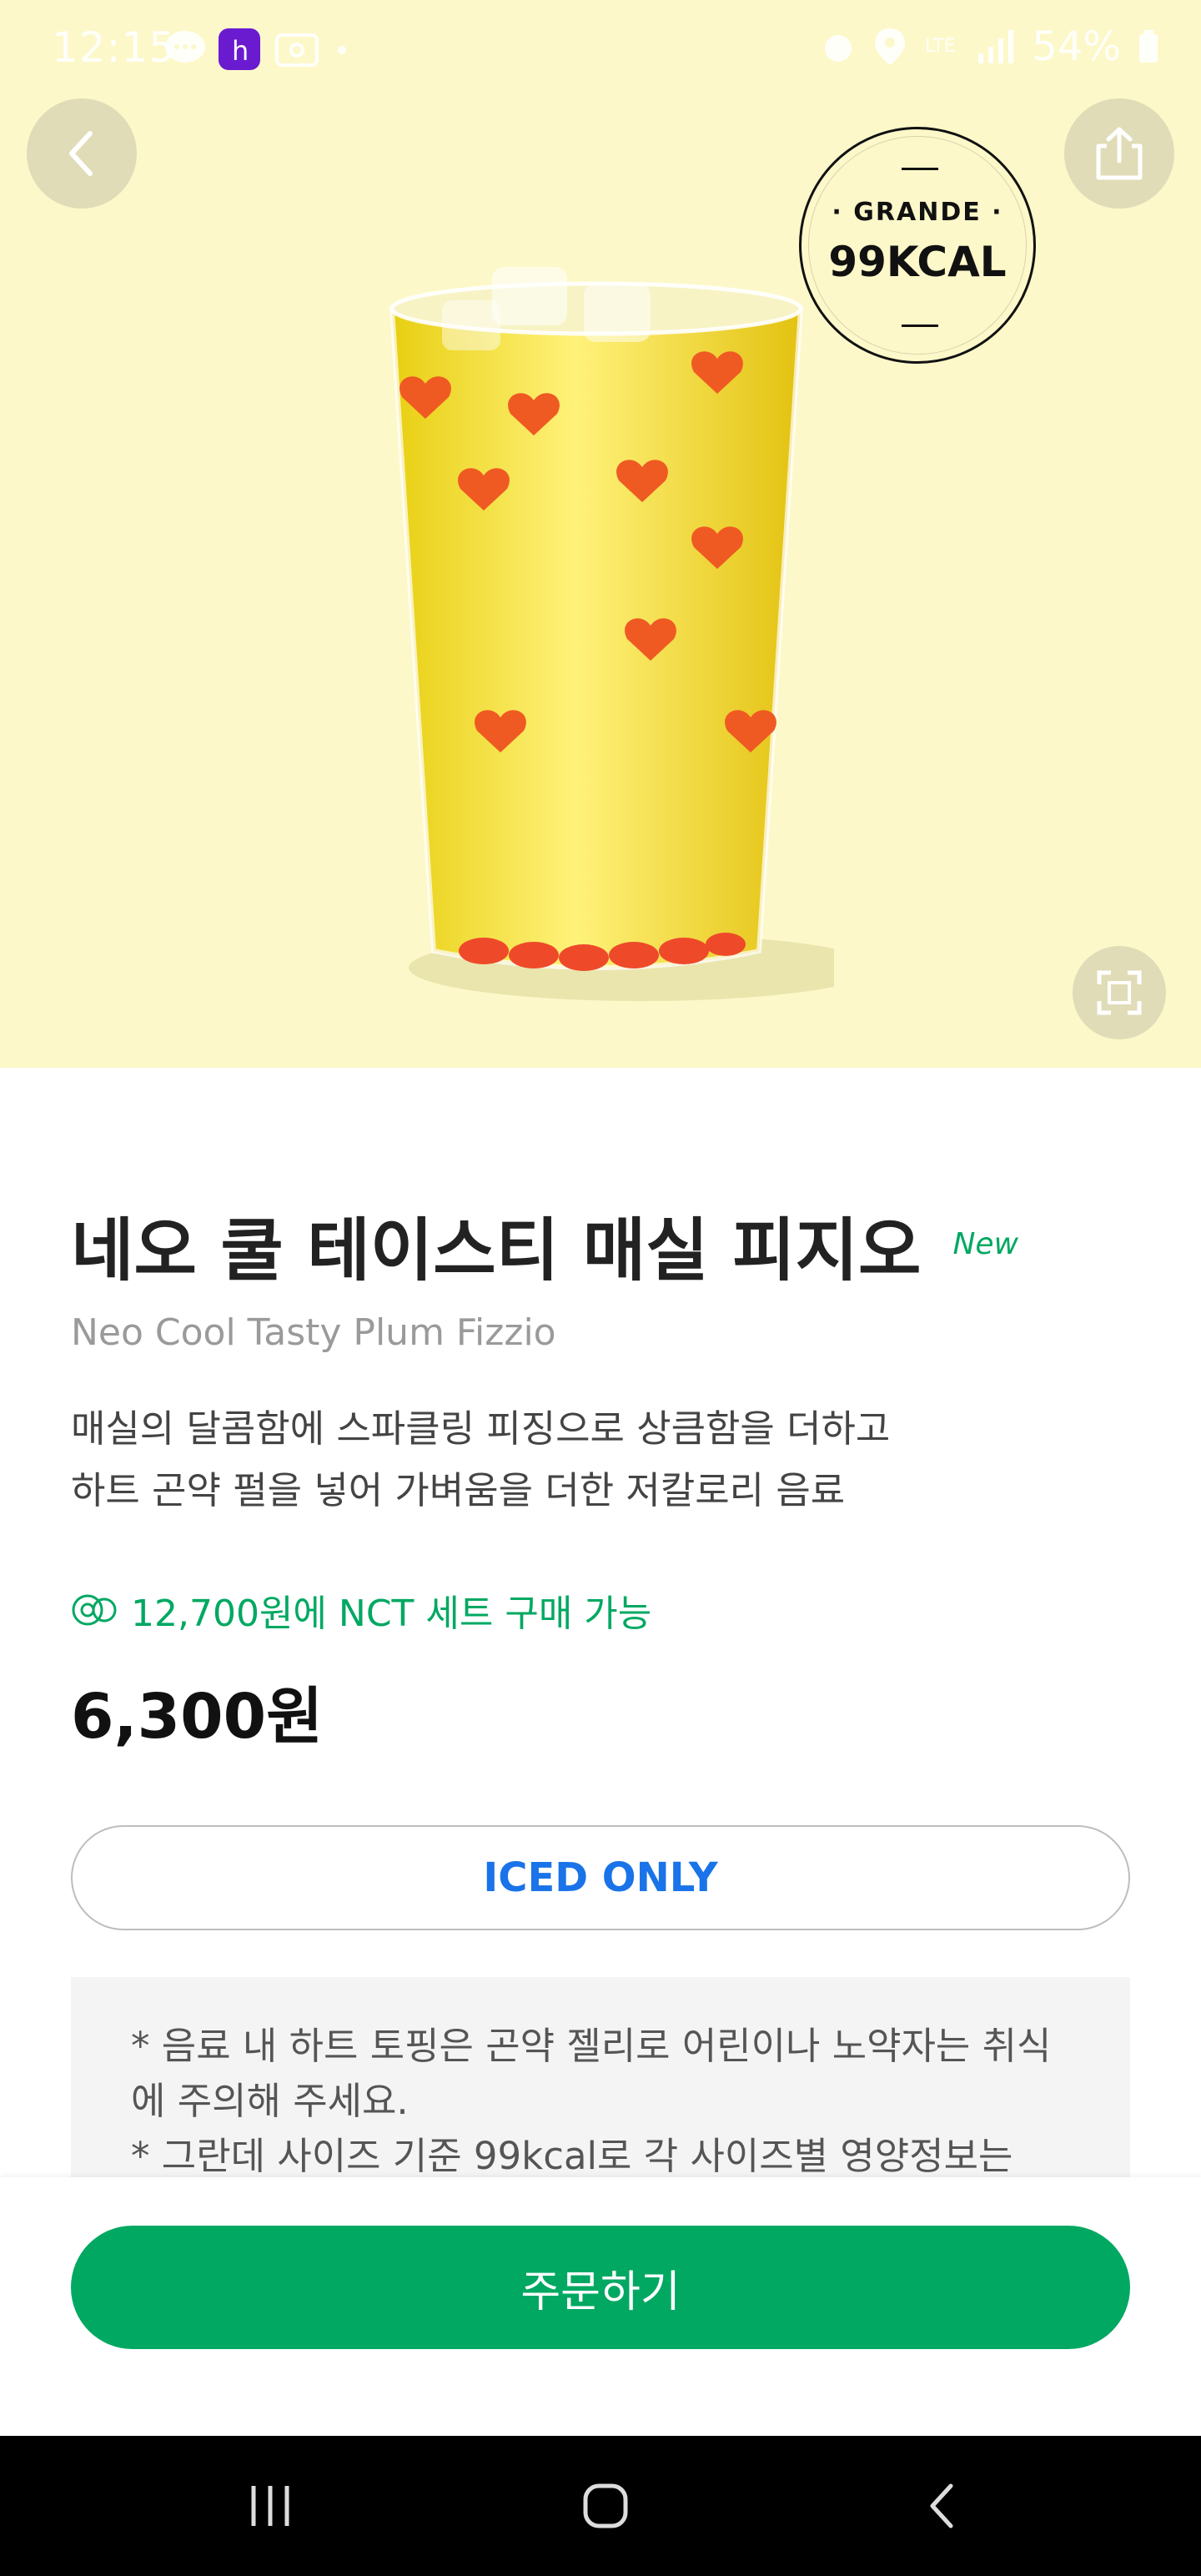  I want to click on kcal-badge: · GRANDE · 99KCAL, so click(918, 245).